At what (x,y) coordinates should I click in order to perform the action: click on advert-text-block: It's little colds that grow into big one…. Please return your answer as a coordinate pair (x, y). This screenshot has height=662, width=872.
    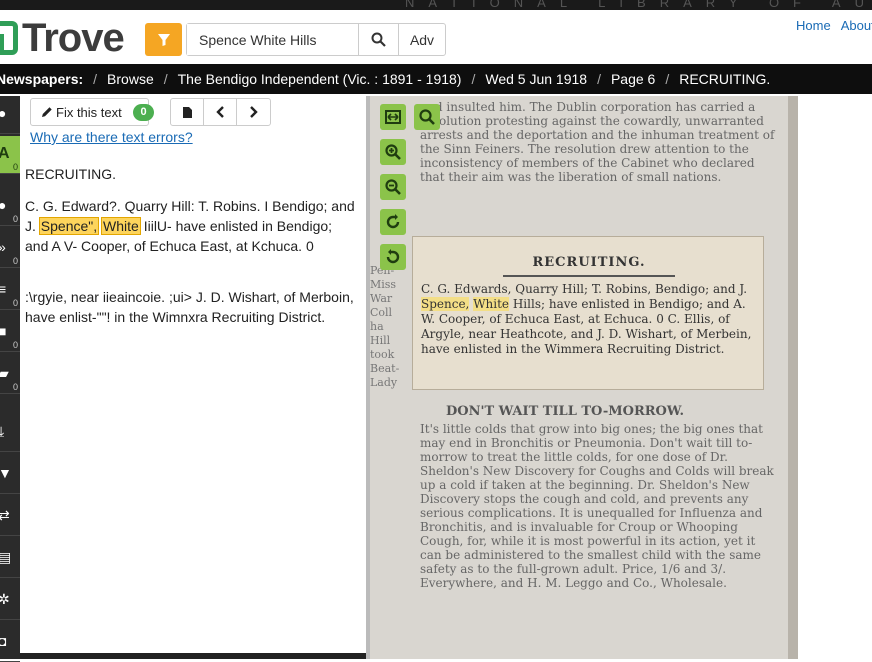
    Looking at the image, I should click on (597, 506).